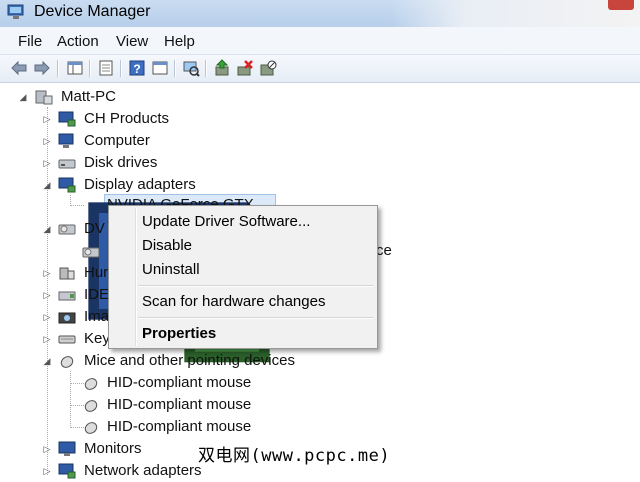 This screenshot has width=640, height=482. Describe the element at coordinates (136, 277) in the screenshot. I see `context-menu-gutter` at that location.